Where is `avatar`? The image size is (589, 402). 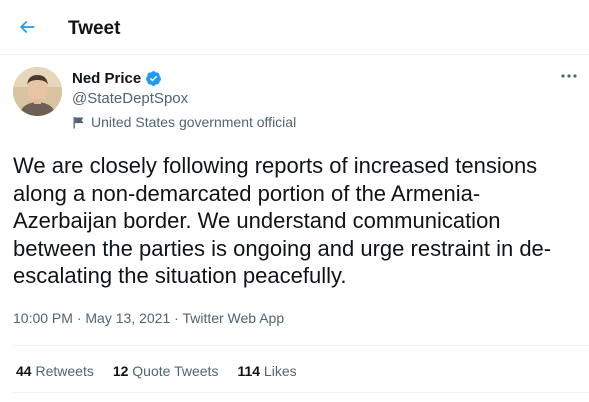 avatar is located at coordinates (37, 91).